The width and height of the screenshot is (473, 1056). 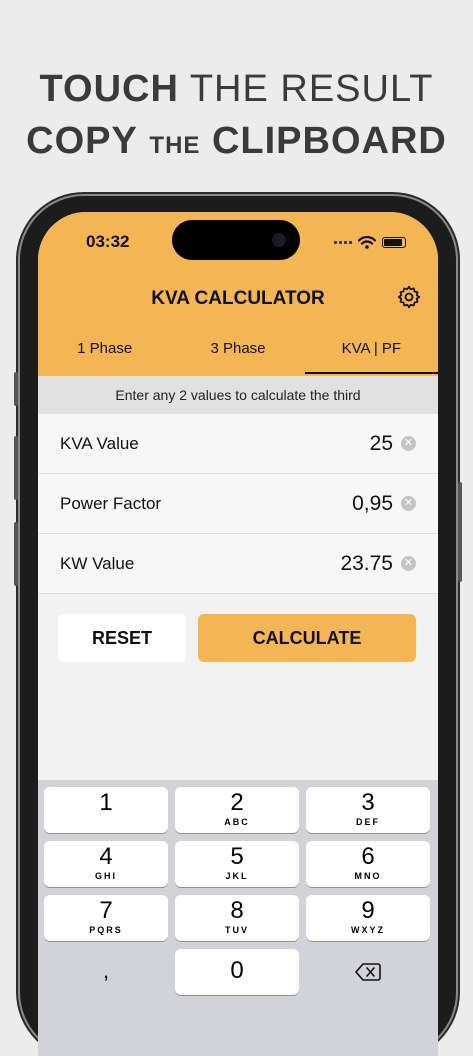 I want to click on key-9: 9 WXYZ, so click(x=368, y=918).